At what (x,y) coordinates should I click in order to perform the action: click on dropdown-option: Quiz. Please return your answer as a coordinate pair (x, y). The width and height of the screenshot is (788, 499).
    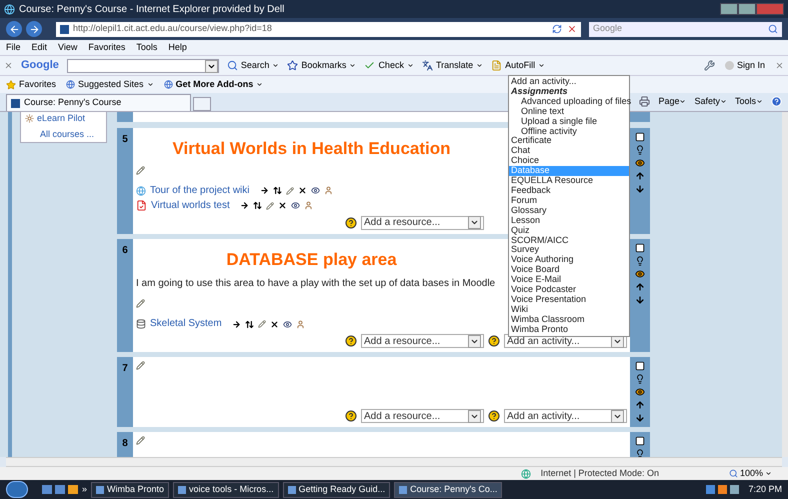
    Looking at the image, I should click on (569, 231).